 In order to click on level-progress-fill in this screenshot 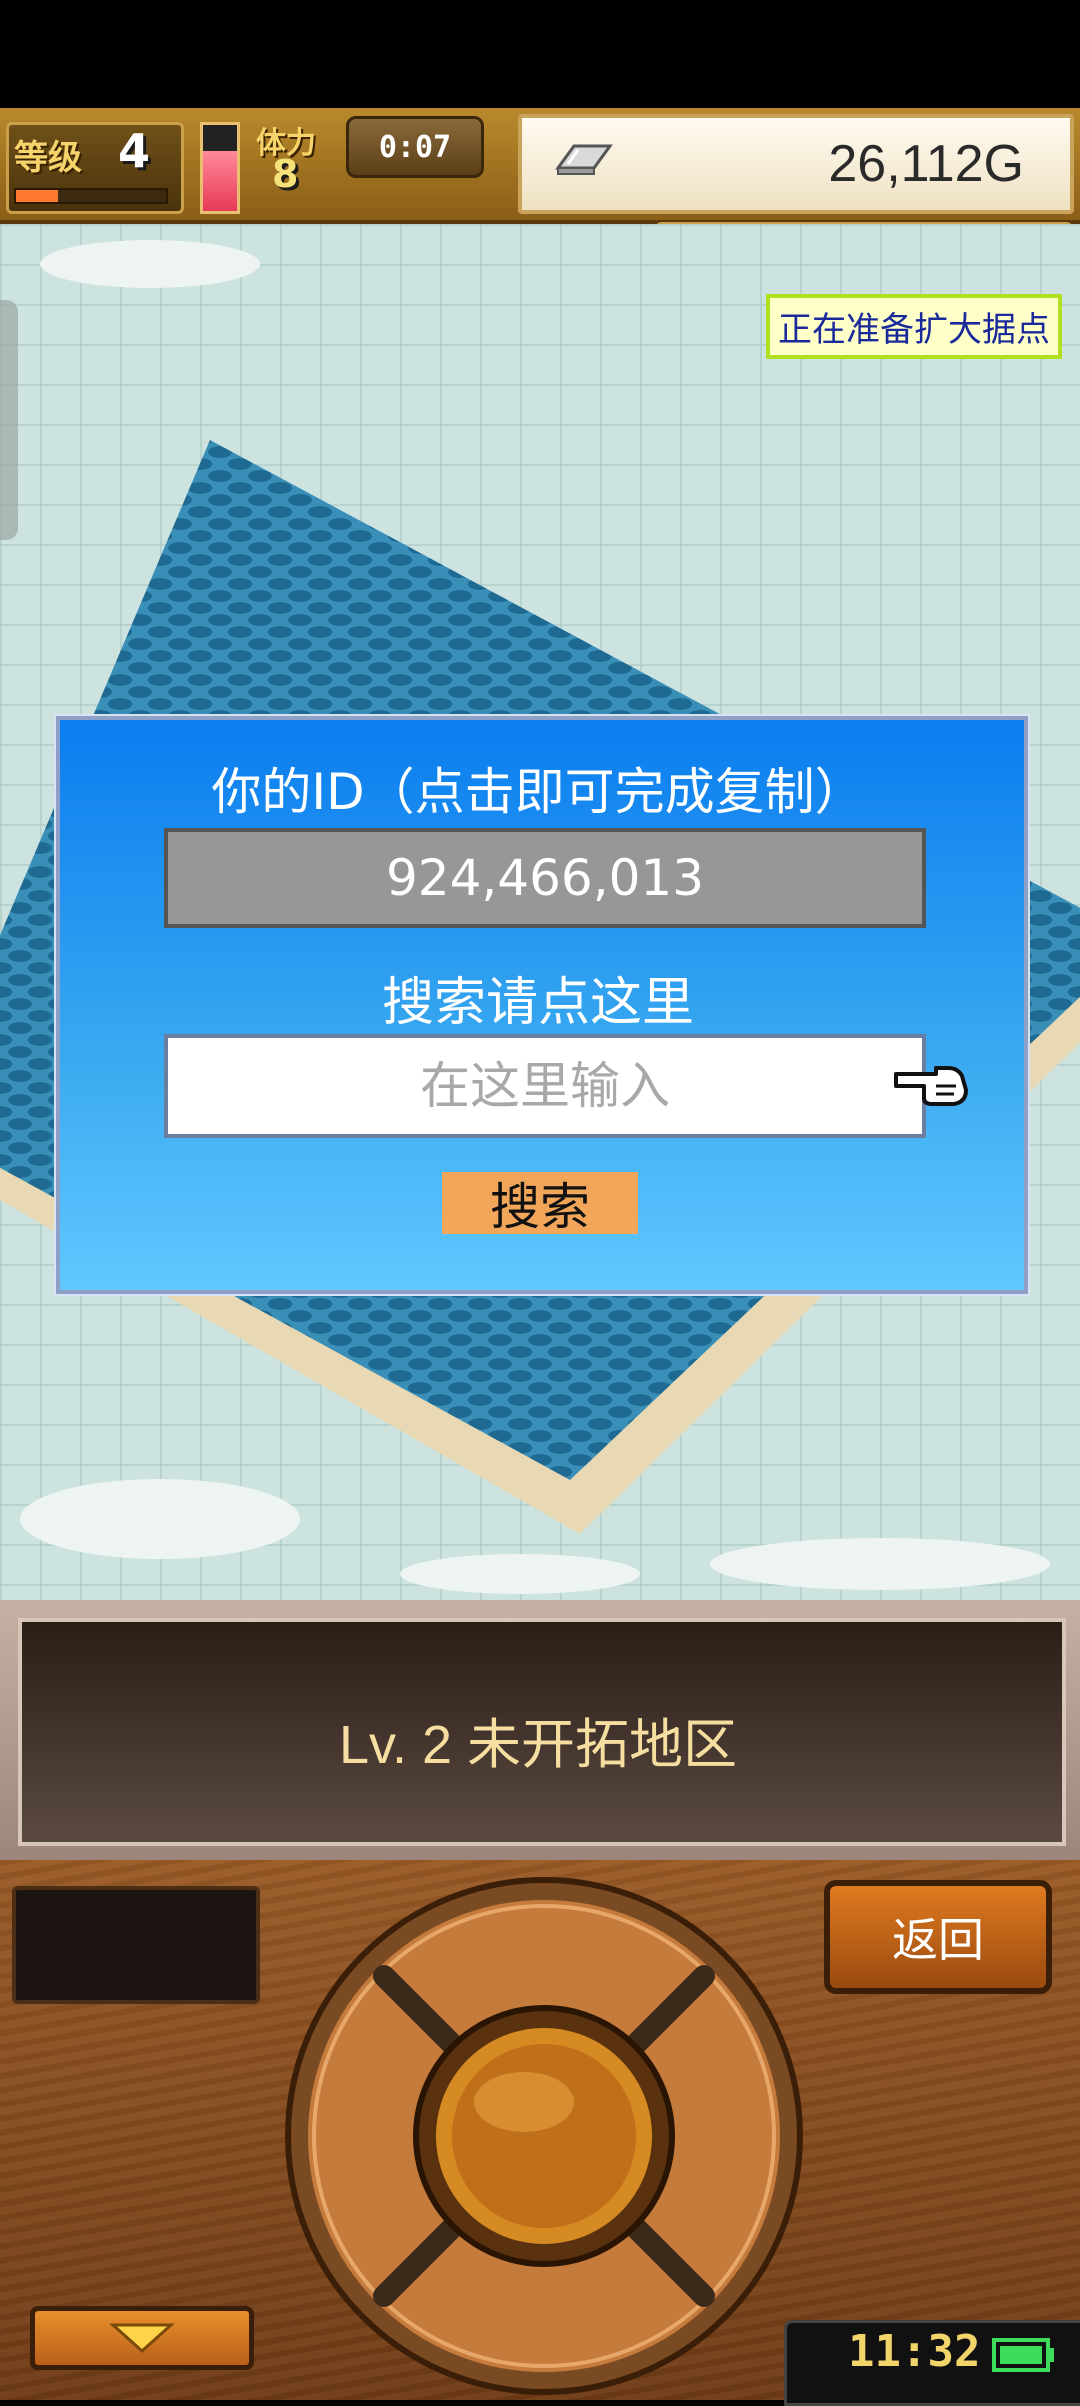, I will do `click(37, 196)`.